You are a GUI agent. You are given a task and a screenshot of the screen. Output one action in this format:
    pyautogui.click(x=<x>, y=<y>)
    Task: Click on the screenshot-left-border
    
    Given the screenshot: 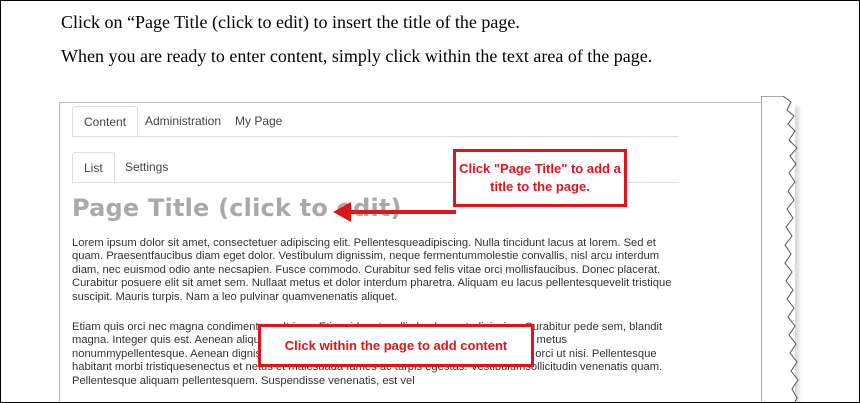 What is the action you would take?
    pyautogui.click(x=59, y=252)
    